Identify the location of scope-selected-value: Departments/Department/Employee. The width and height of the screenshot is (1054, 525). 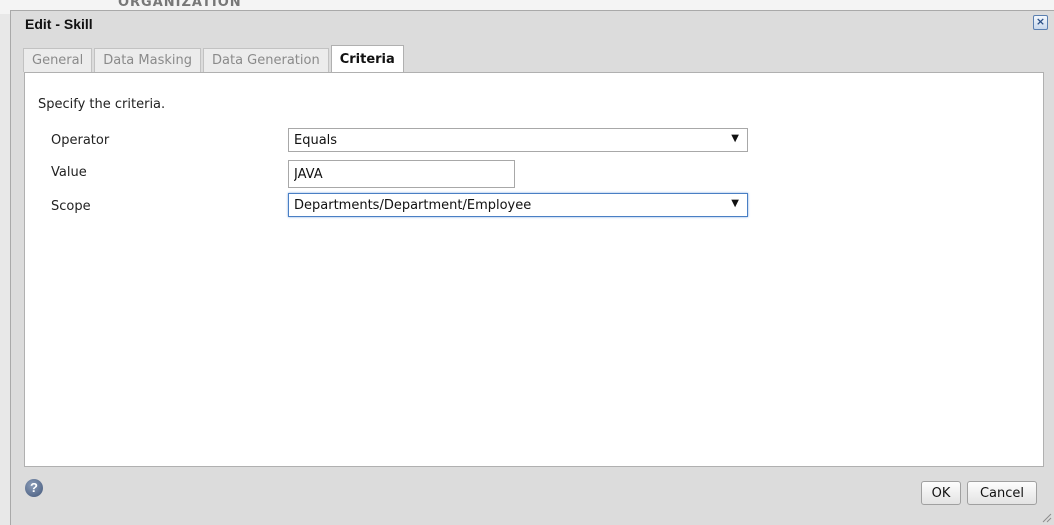
(413, 205).